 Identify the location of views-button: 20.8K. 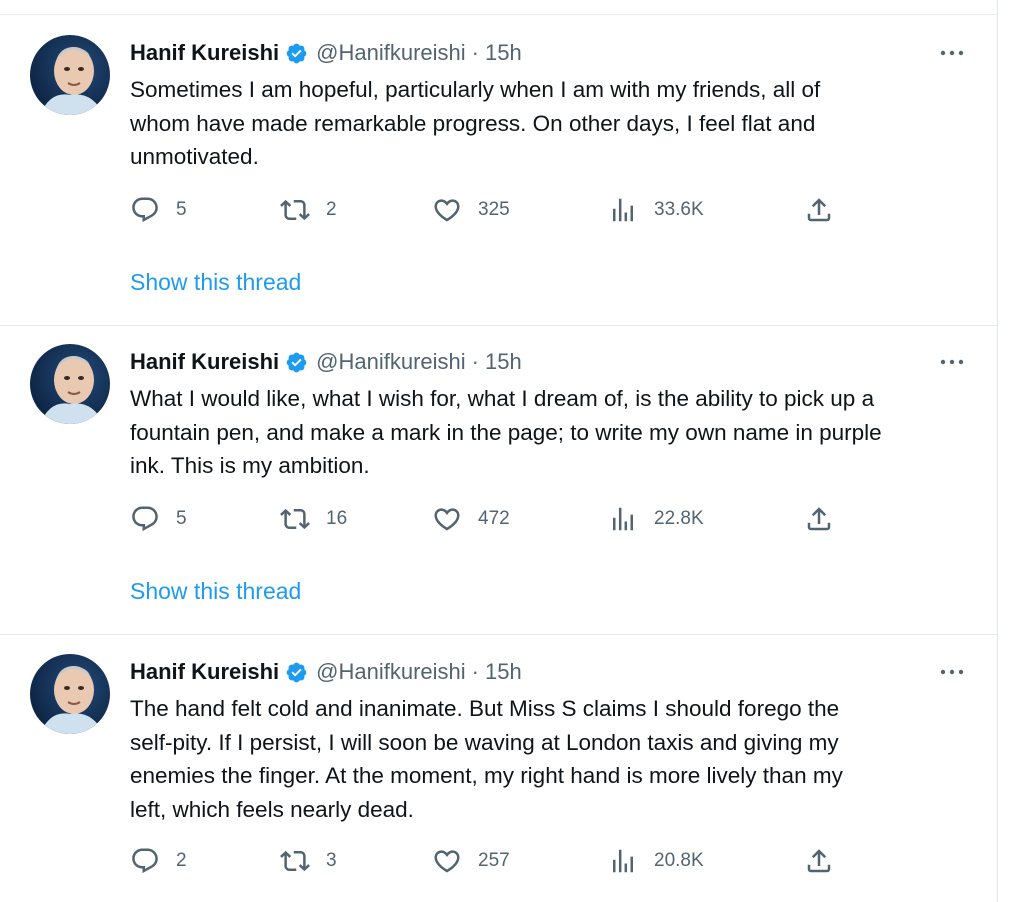
(656, 861).